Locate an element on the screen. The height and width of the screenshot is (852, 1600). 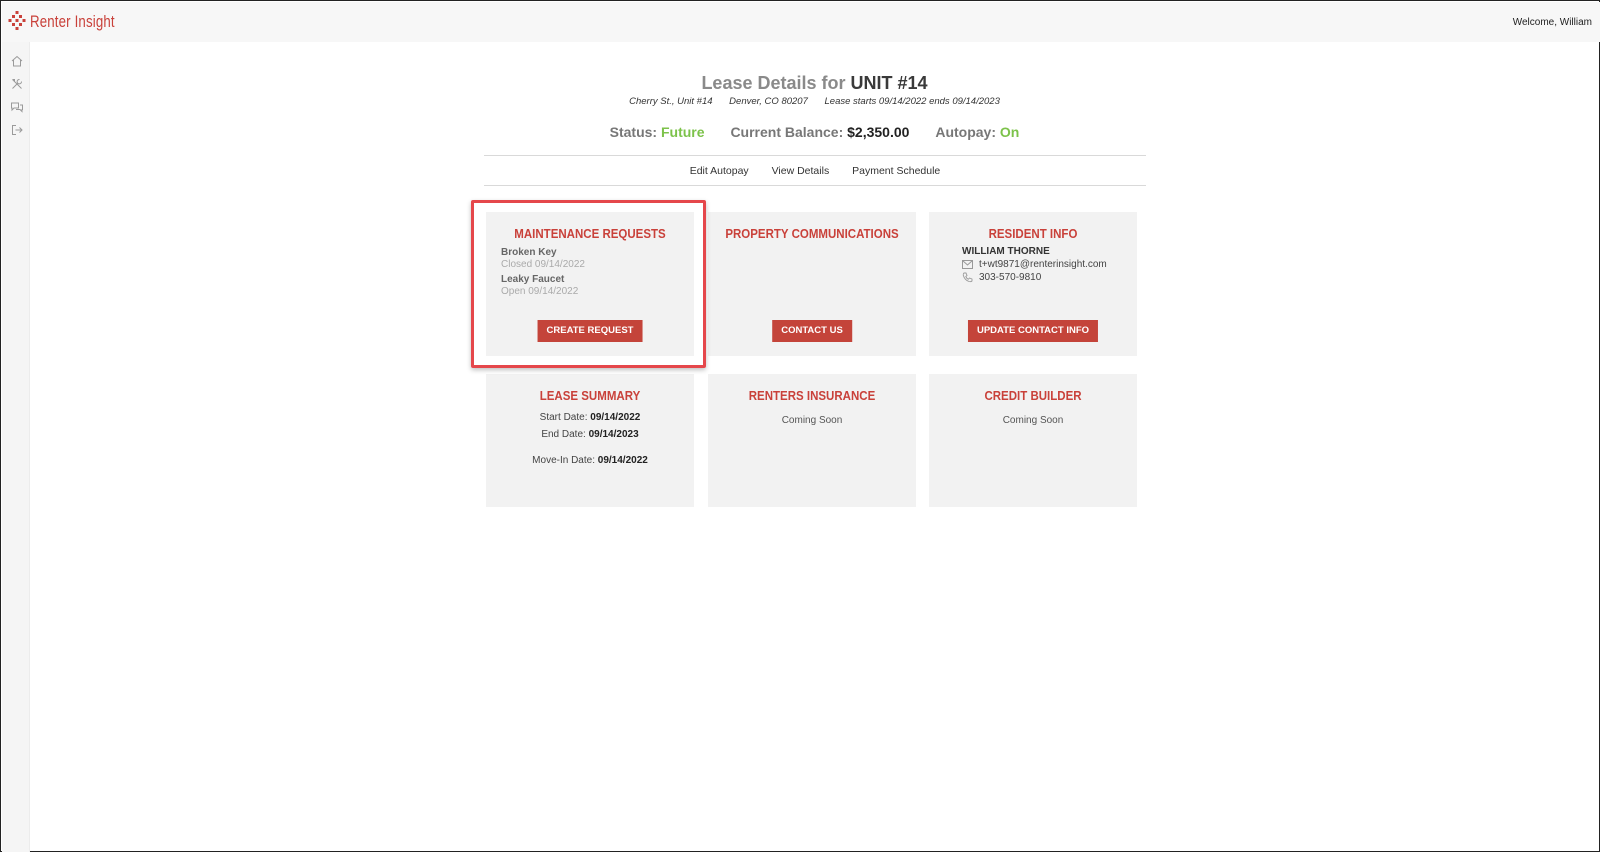
autopay-label: Autopay: is located at coordinates (965, 132).